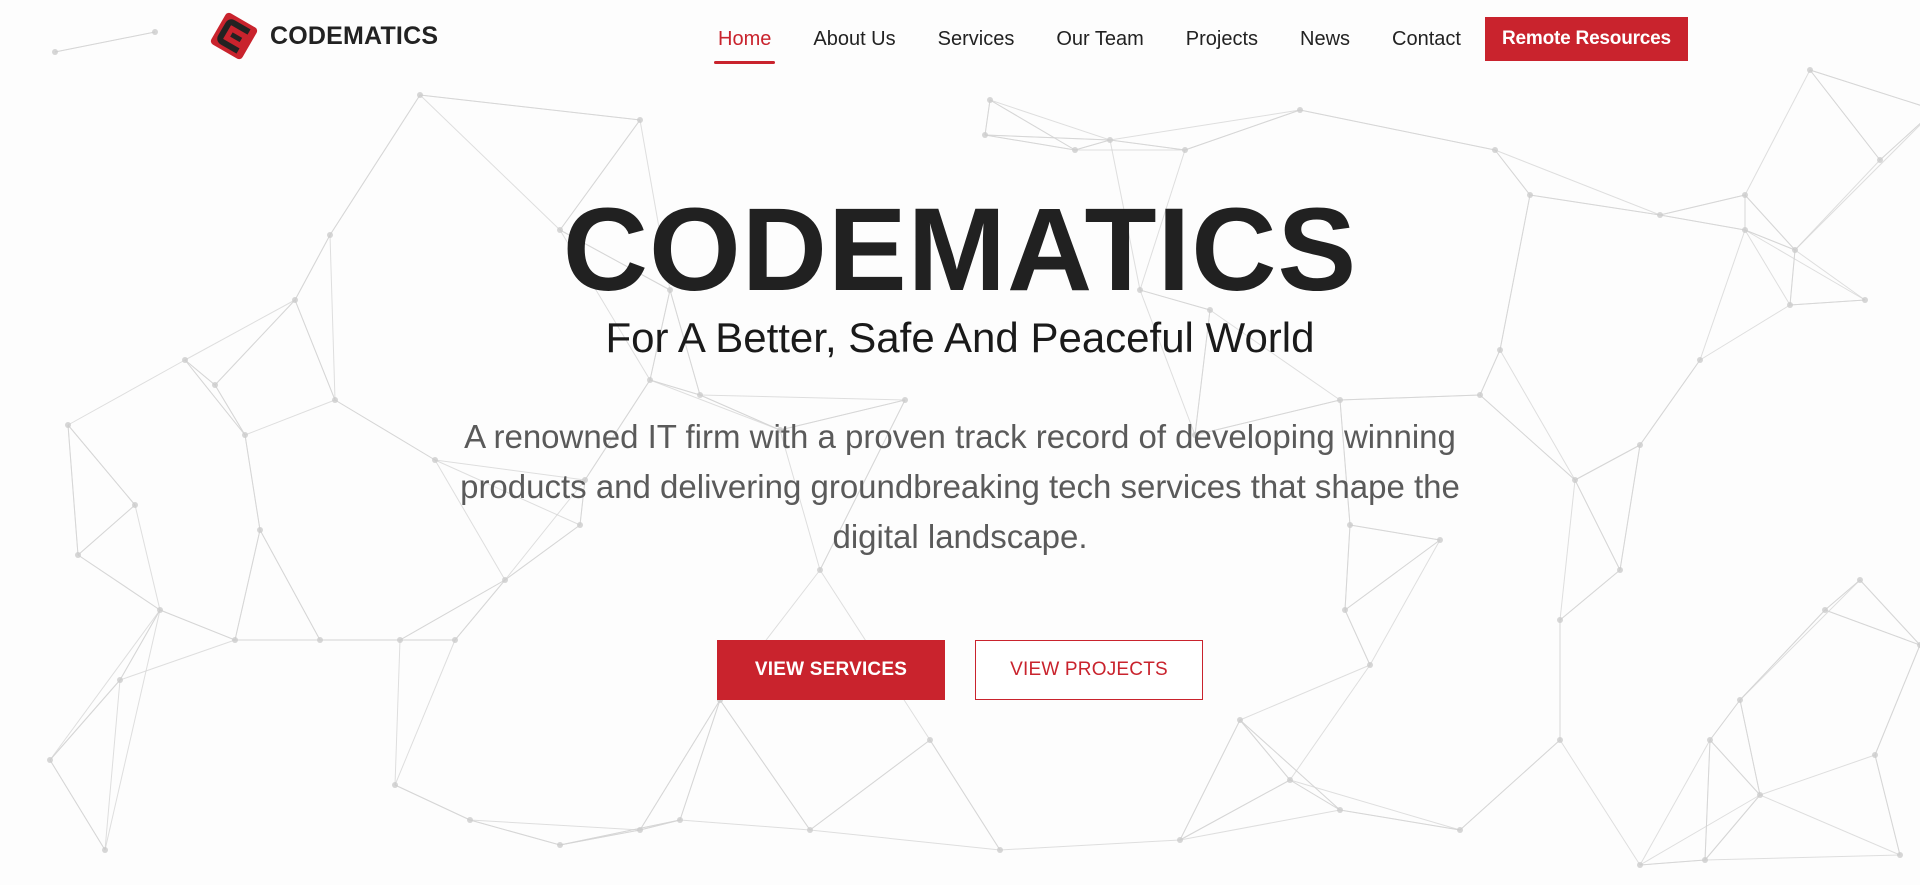 The height and width of the screenshot is (885, 1920). I want to click on nav-item-contact: Contact, so click(1426, 39).